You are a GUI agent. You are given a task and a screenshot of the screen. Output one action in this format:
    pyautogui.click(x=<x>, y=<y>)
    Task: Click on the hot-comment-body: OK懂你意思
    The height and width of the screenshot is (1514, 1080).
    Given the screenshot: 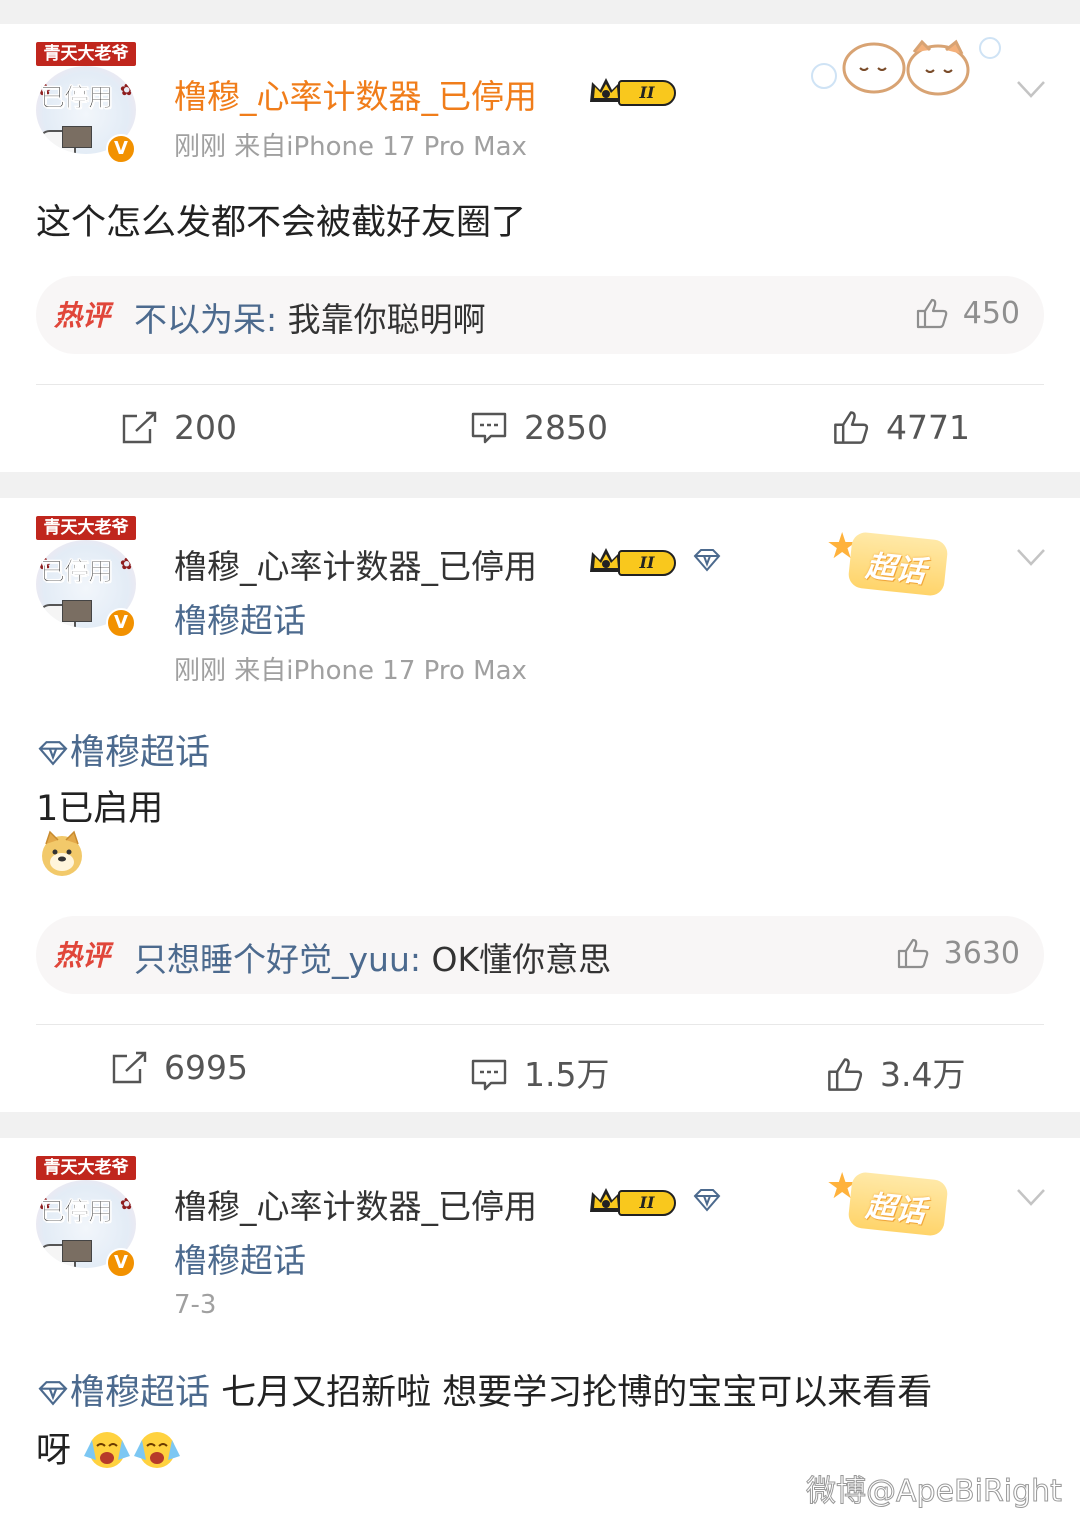 What is the action you would take?
    pyautogui.click(x=516, y=959)
    